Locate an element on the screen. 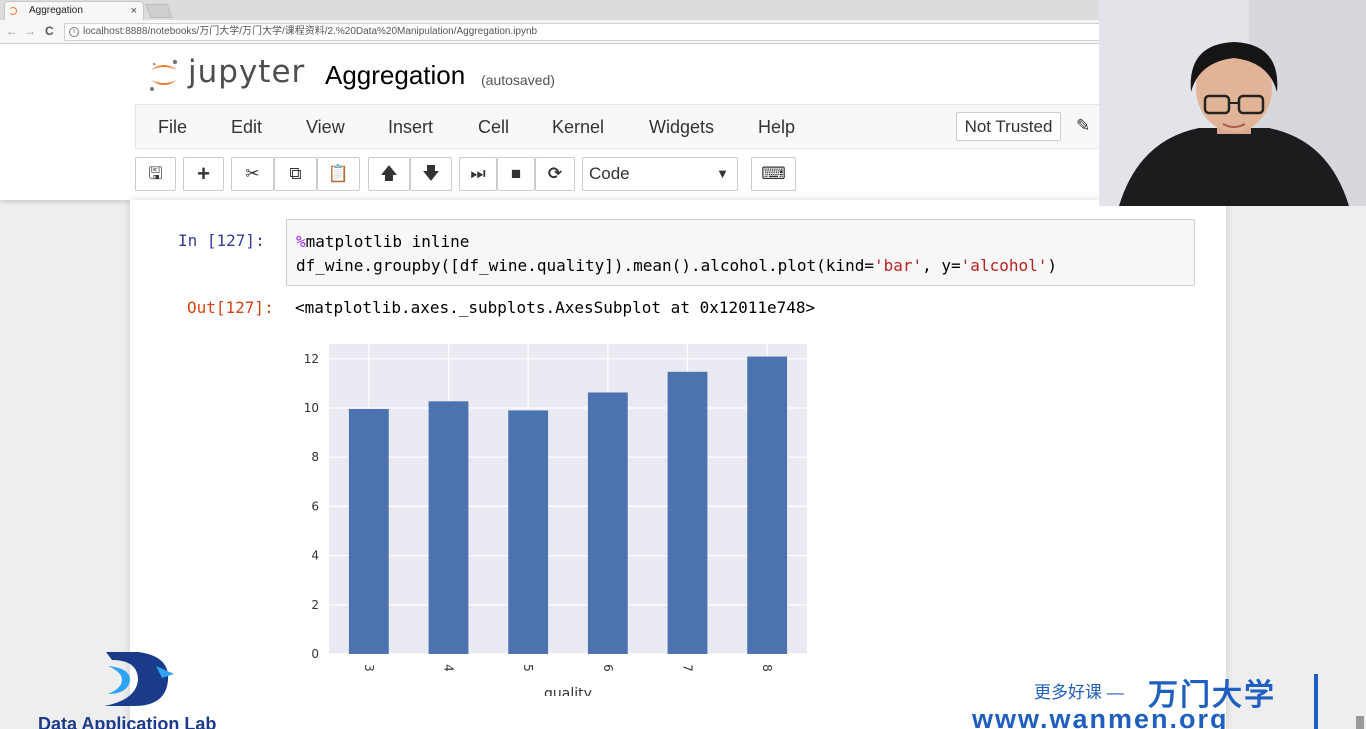 This screenshot has width=1366, height=729. menu-help: Help is located at coordinates (776, 127).